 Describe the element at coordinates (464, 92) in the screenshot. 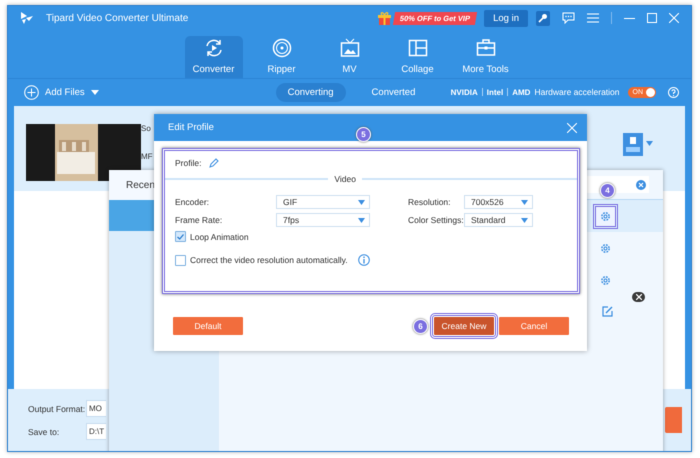

I see `gpu-brand-label: NVIDIA` at that location.